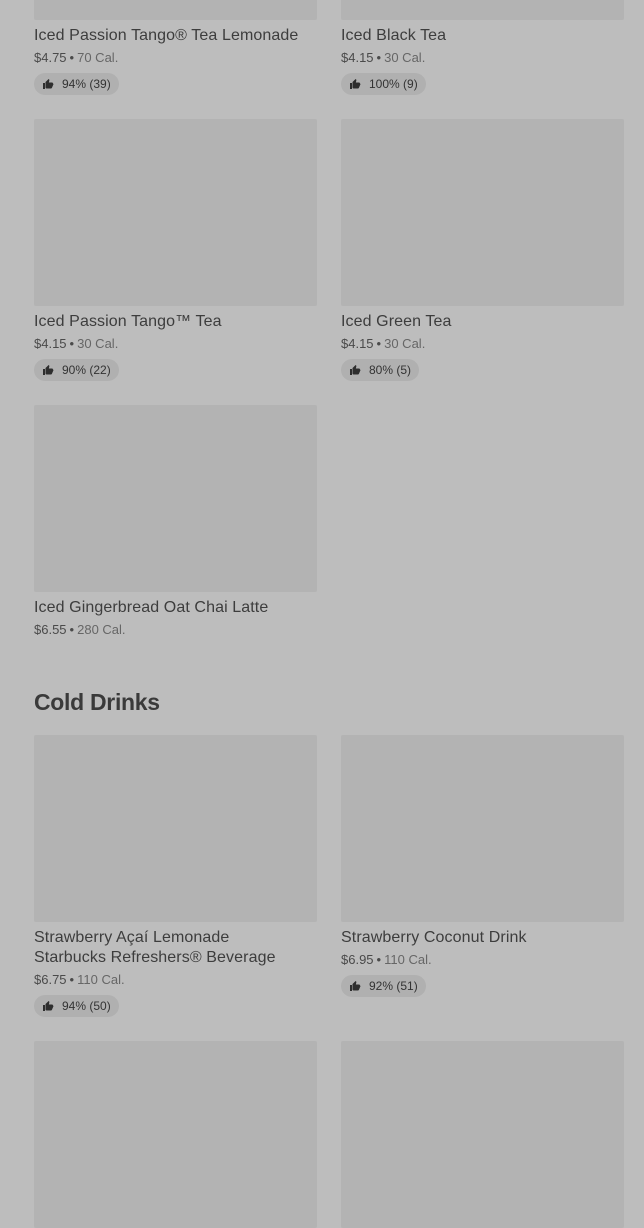  I want to click on item-calories: 70 Cal., so click(98, 57).